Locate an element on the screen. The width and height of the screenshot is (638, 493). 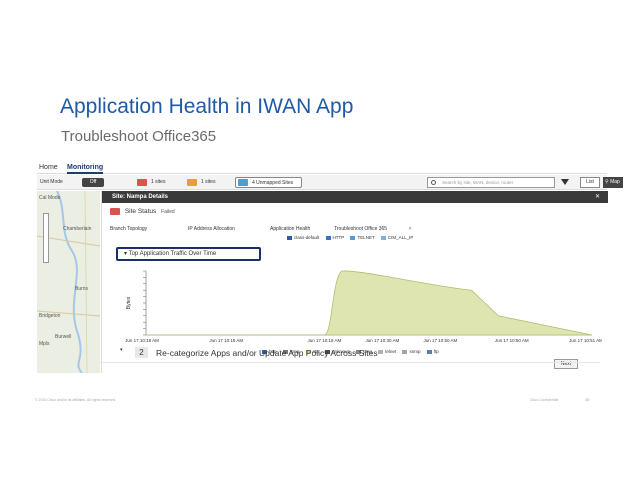
map-place: Burns is located at coordinates (82, 289).